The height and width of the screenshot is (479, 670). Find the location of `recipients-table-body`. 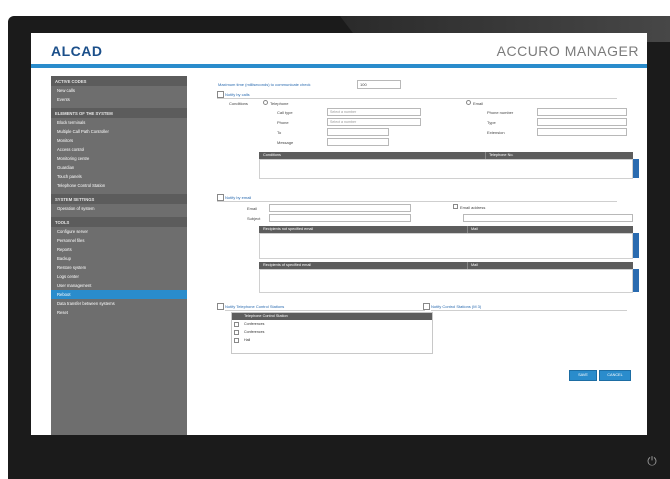

recipients-table-body is located at coordinates (446, 281).